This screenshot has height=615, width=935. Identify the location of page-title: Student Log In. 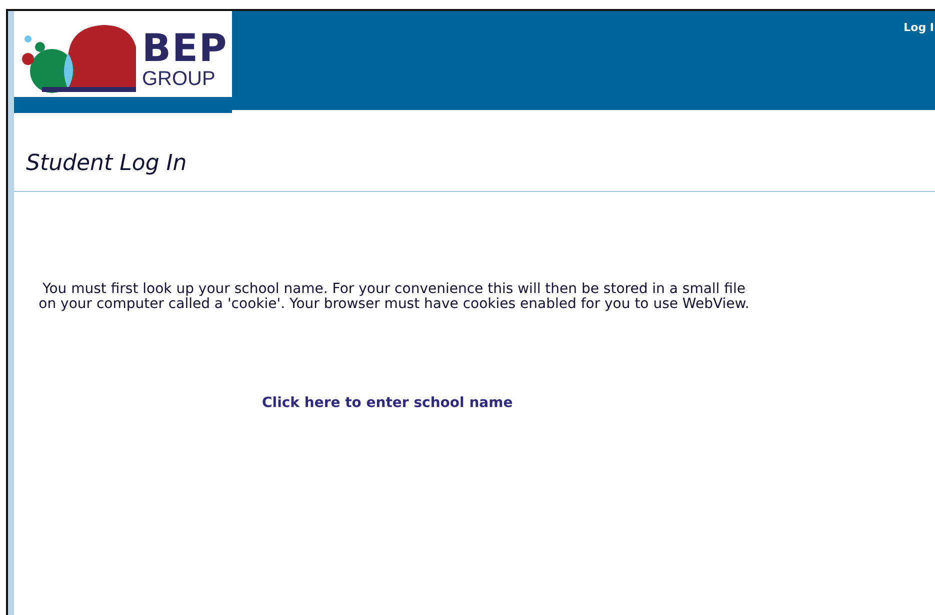
(107, 164).